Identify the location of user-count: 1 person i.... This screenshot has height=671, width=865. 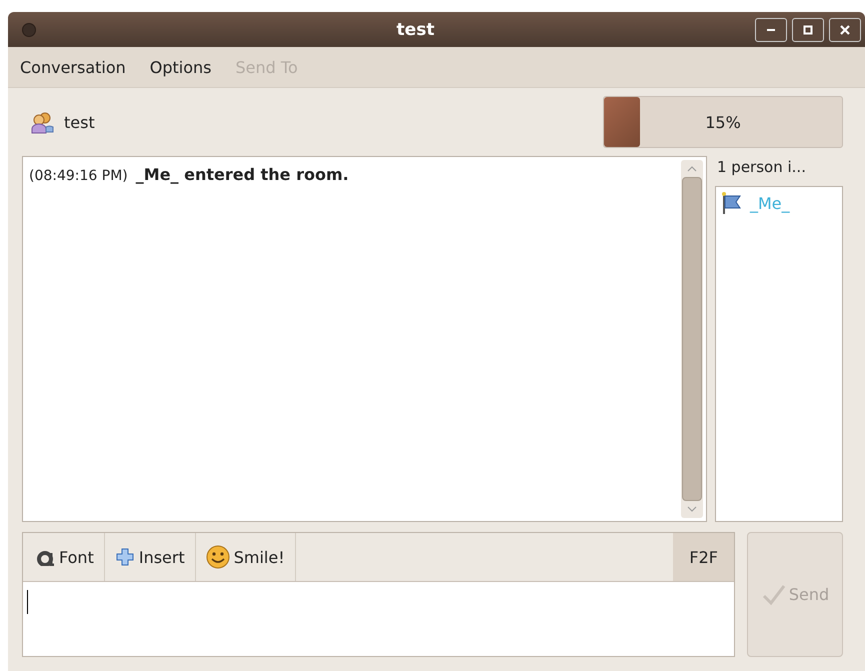
(761, 167).